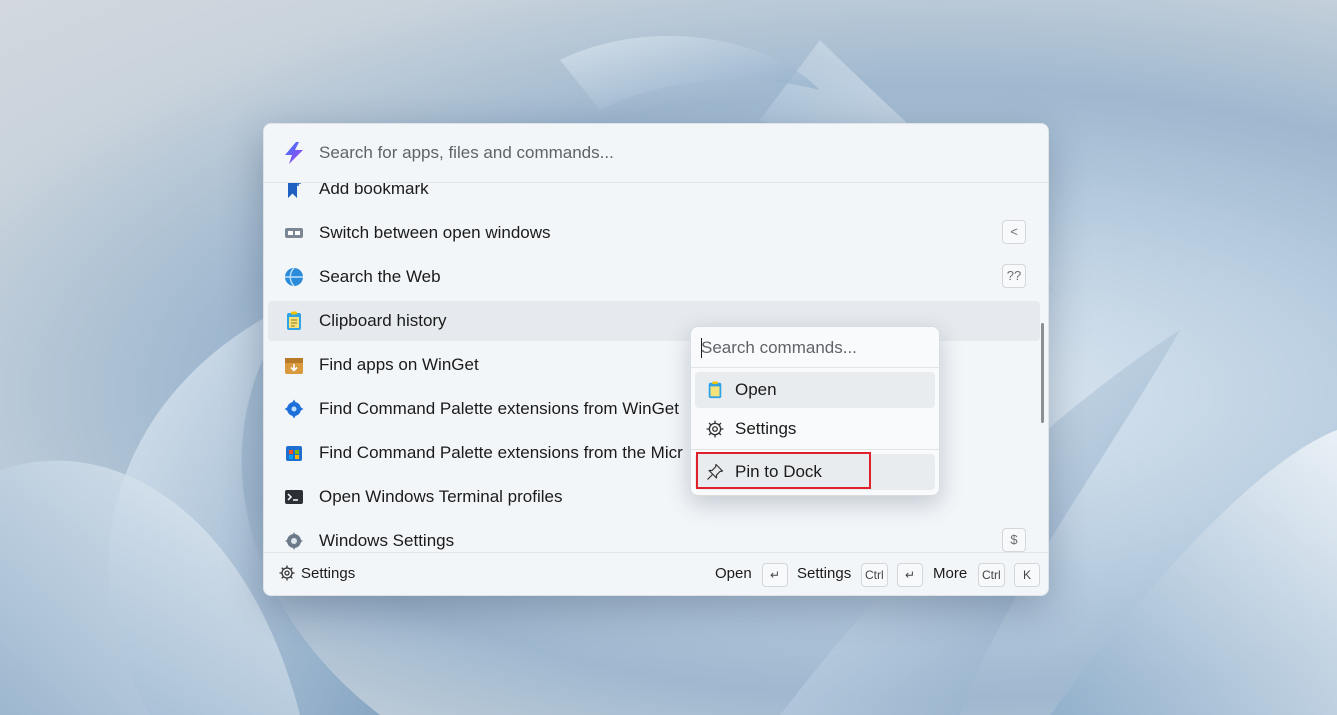  I want to click on terminal-icon, so click(294, 497).